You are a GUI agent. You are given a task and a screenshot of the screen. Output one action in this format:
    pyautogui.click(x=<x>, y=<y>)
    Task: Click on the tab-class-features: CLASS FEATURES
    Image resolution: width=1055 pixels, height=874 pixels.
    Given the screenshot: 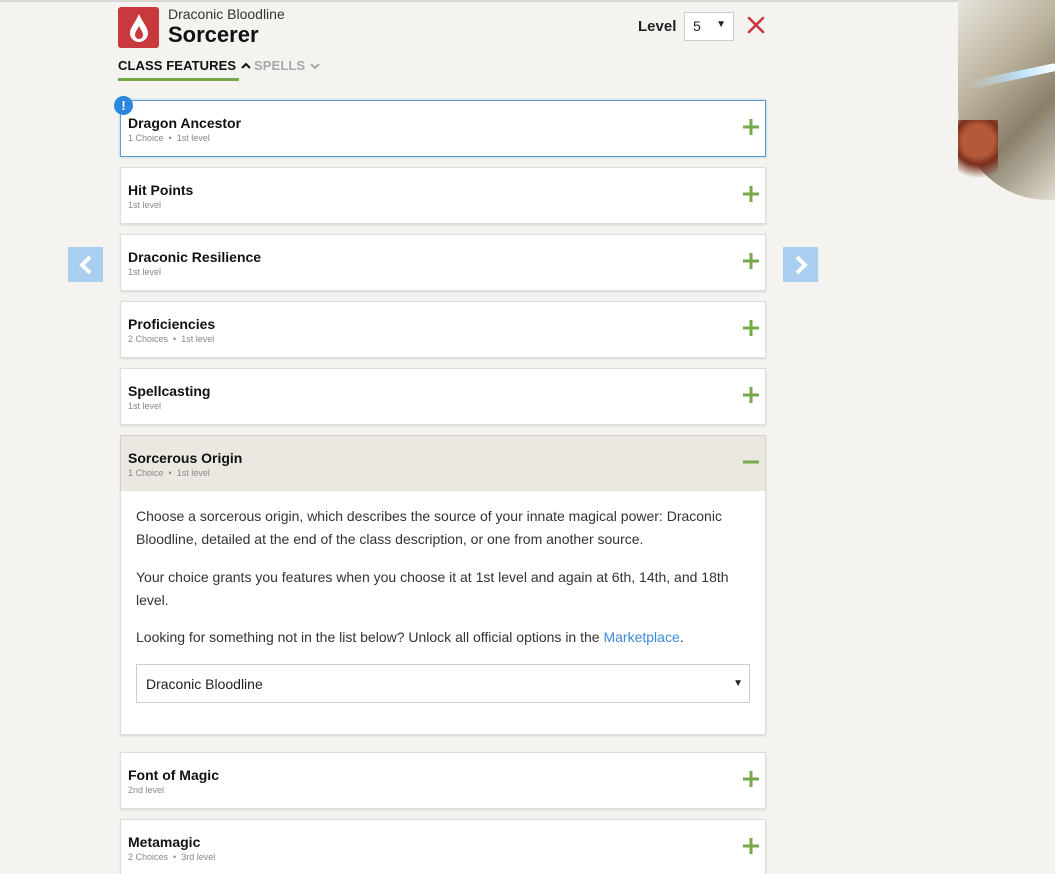 What is the action you would take?
    pyautogui.click(x=184, y=69)
    